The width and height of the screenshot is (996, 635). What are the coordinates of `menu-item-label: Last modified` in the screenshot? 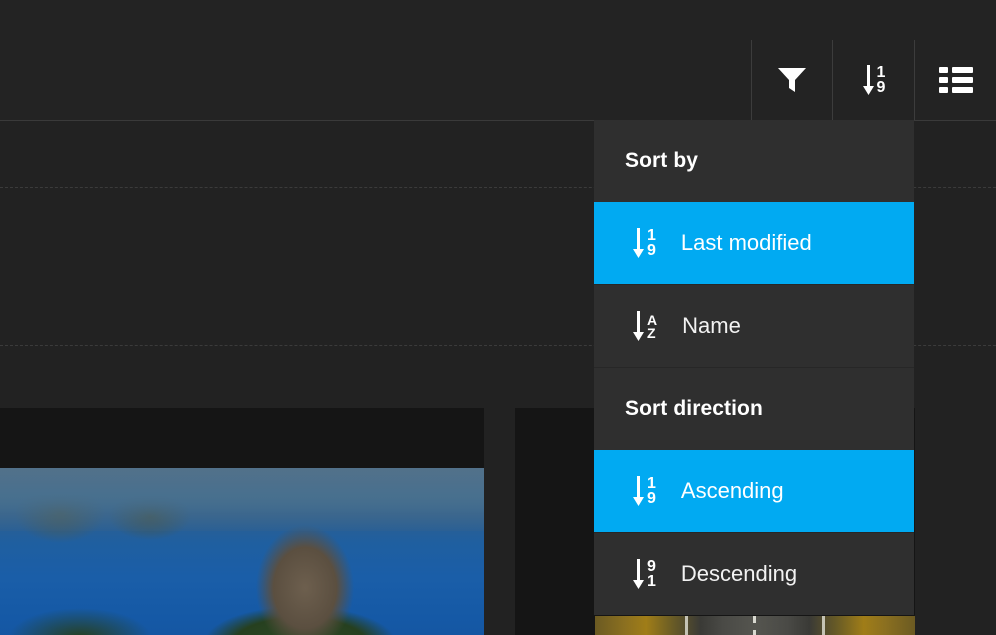 It's located at (746, 242).